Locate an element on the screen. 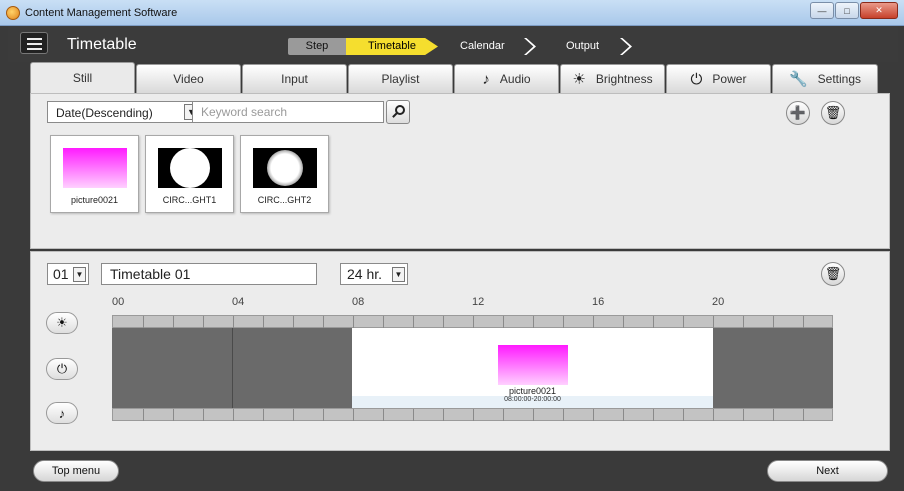  search-button is located at coordinates (398, 112).